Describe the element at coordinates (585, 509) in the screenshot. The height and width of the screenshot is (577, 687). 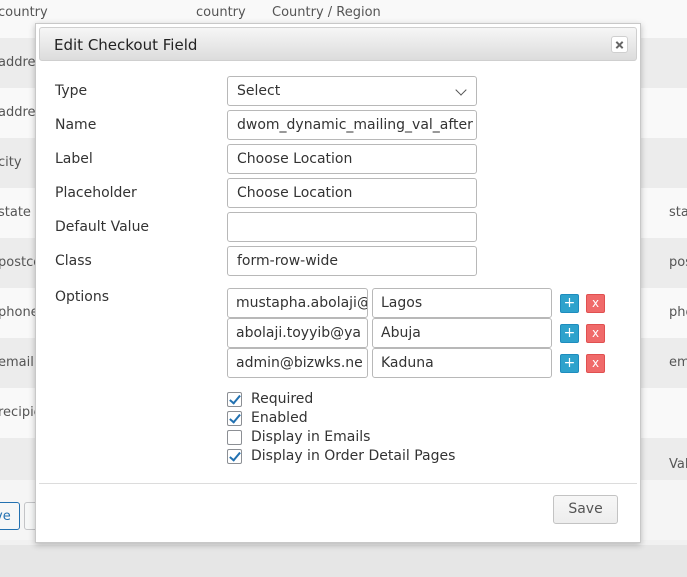
I see `save-button: Save` at that location.